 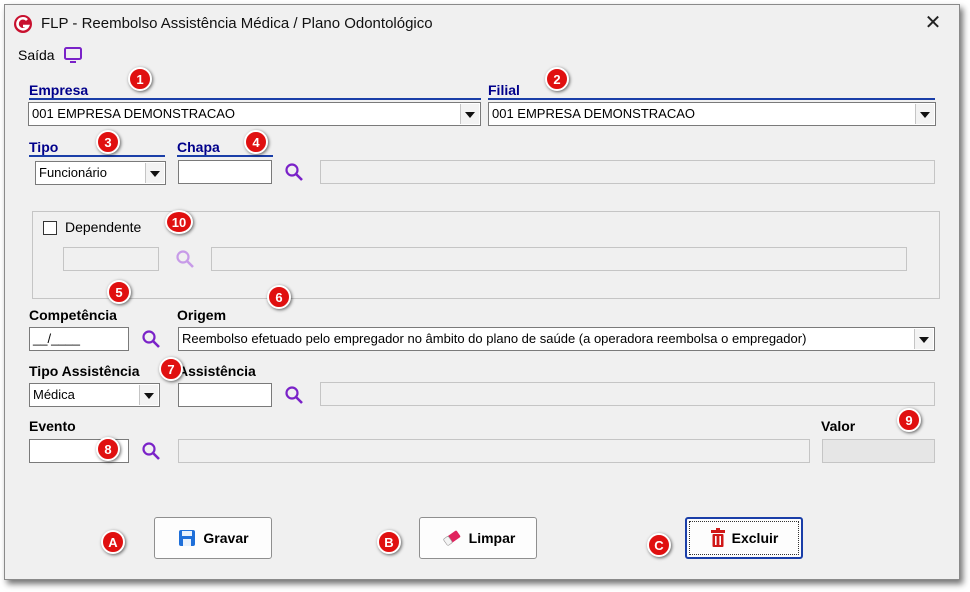 I want to click on excluir-button: Excluir, so click(x=744, y=538).